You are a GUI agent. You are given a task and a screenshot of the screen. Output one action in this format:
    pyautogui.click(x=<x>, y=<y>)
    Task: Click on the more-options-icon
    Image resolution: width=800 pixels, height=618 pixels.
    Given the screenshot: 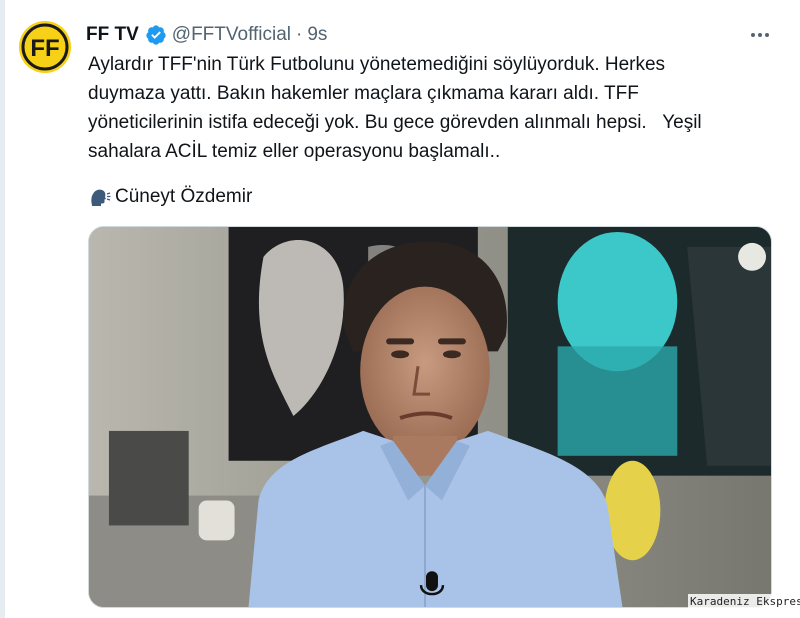 What is the action you would take?
    pyautogui.click(x=760, y=35)
    